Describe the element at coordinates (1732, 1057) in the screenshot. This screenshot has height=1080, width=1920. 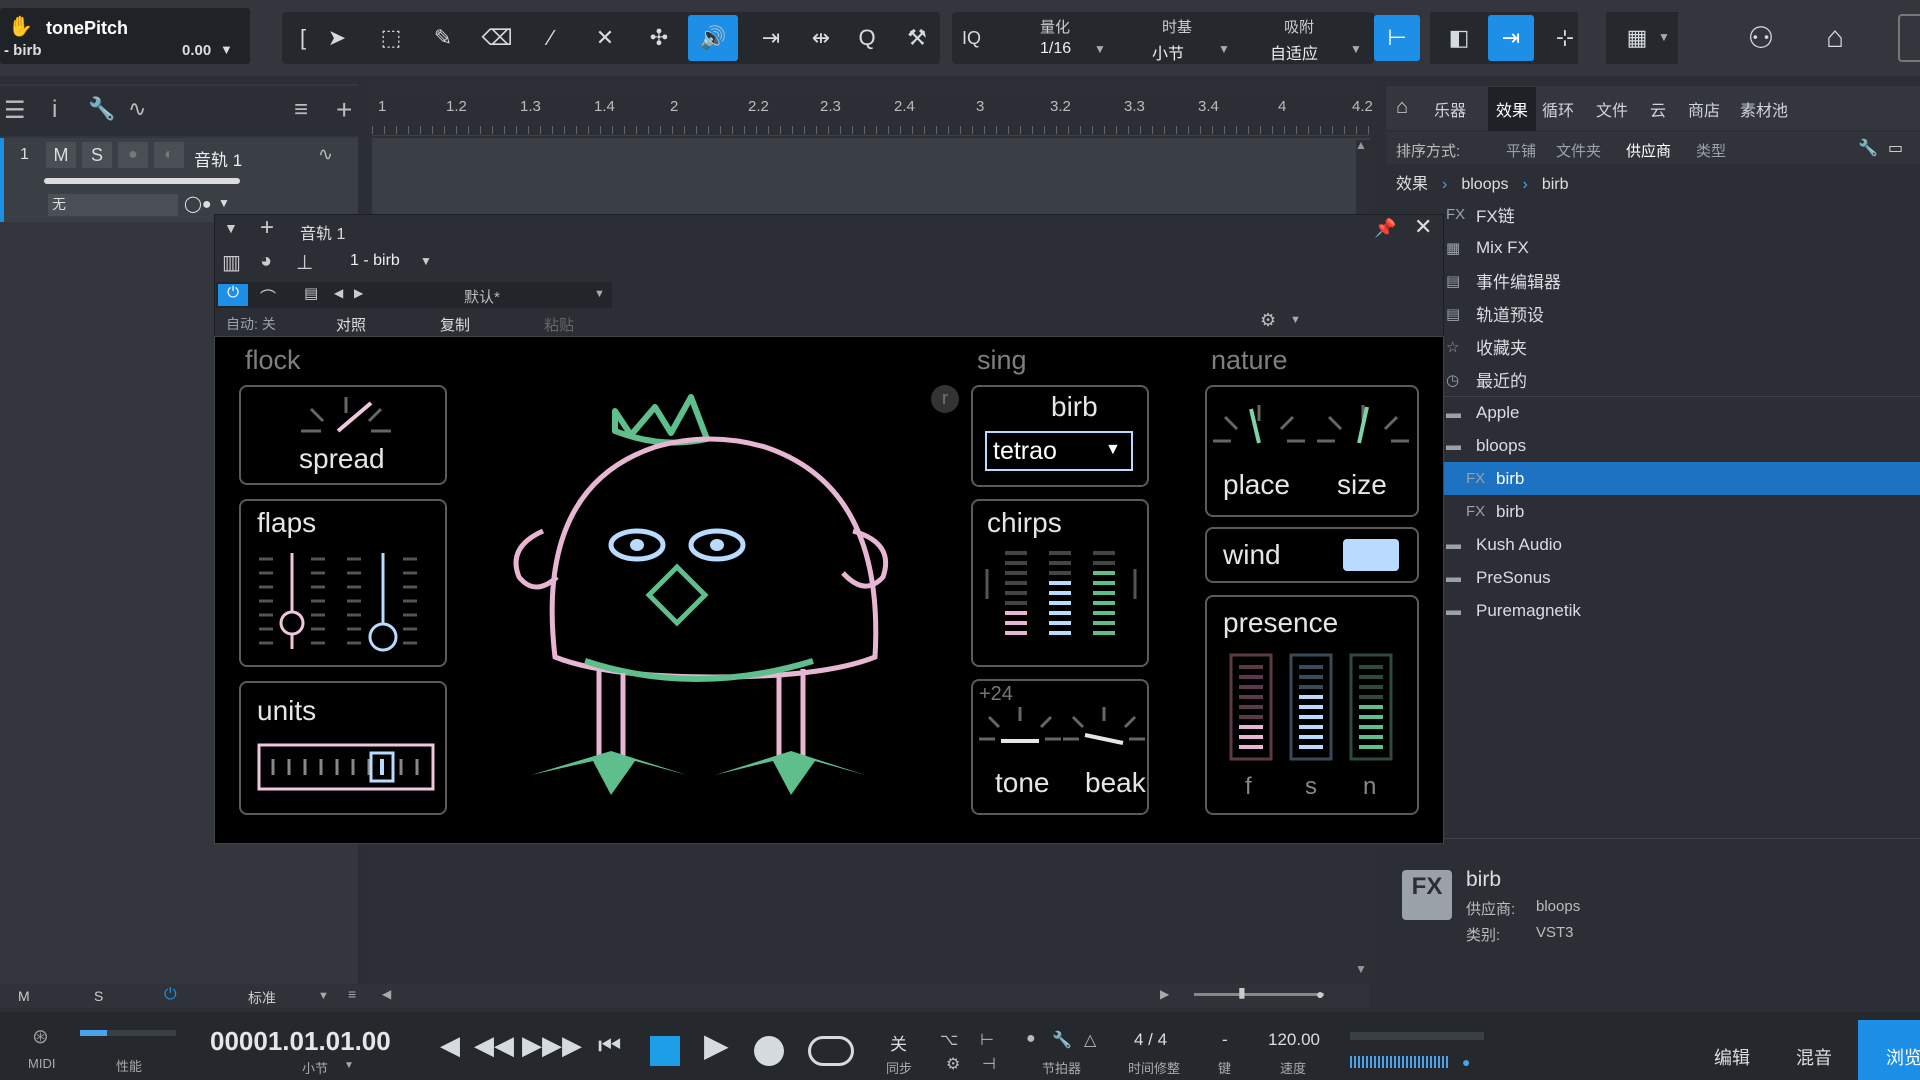
I see `edit-button: 编辑` at that location.